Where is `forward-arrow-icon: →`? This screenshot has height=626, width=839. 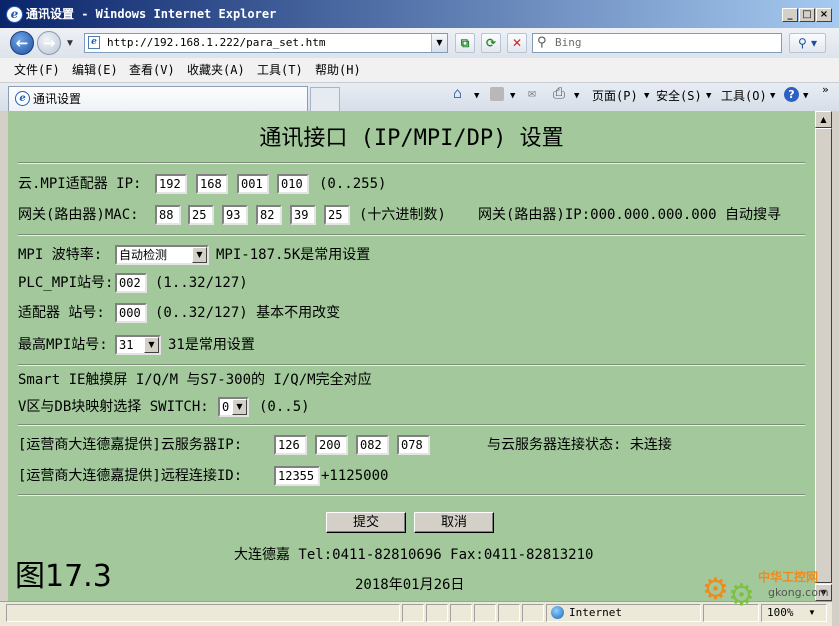
forward-arrow-icon: → is located at coordinates (49, 43).